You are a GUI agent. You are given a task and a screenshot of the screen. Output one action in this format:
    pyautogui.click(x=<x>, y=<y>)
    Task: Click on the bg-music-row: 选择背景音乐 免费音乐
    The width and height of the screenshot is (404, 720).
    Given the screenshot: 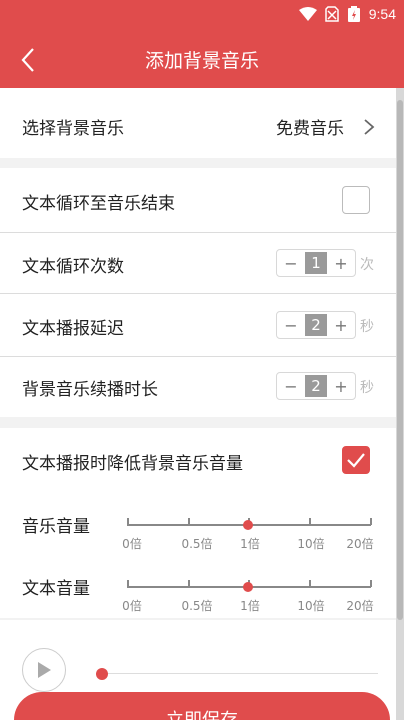 What is the action you would take?
    pyautogui.click(x=198, y=123)
    